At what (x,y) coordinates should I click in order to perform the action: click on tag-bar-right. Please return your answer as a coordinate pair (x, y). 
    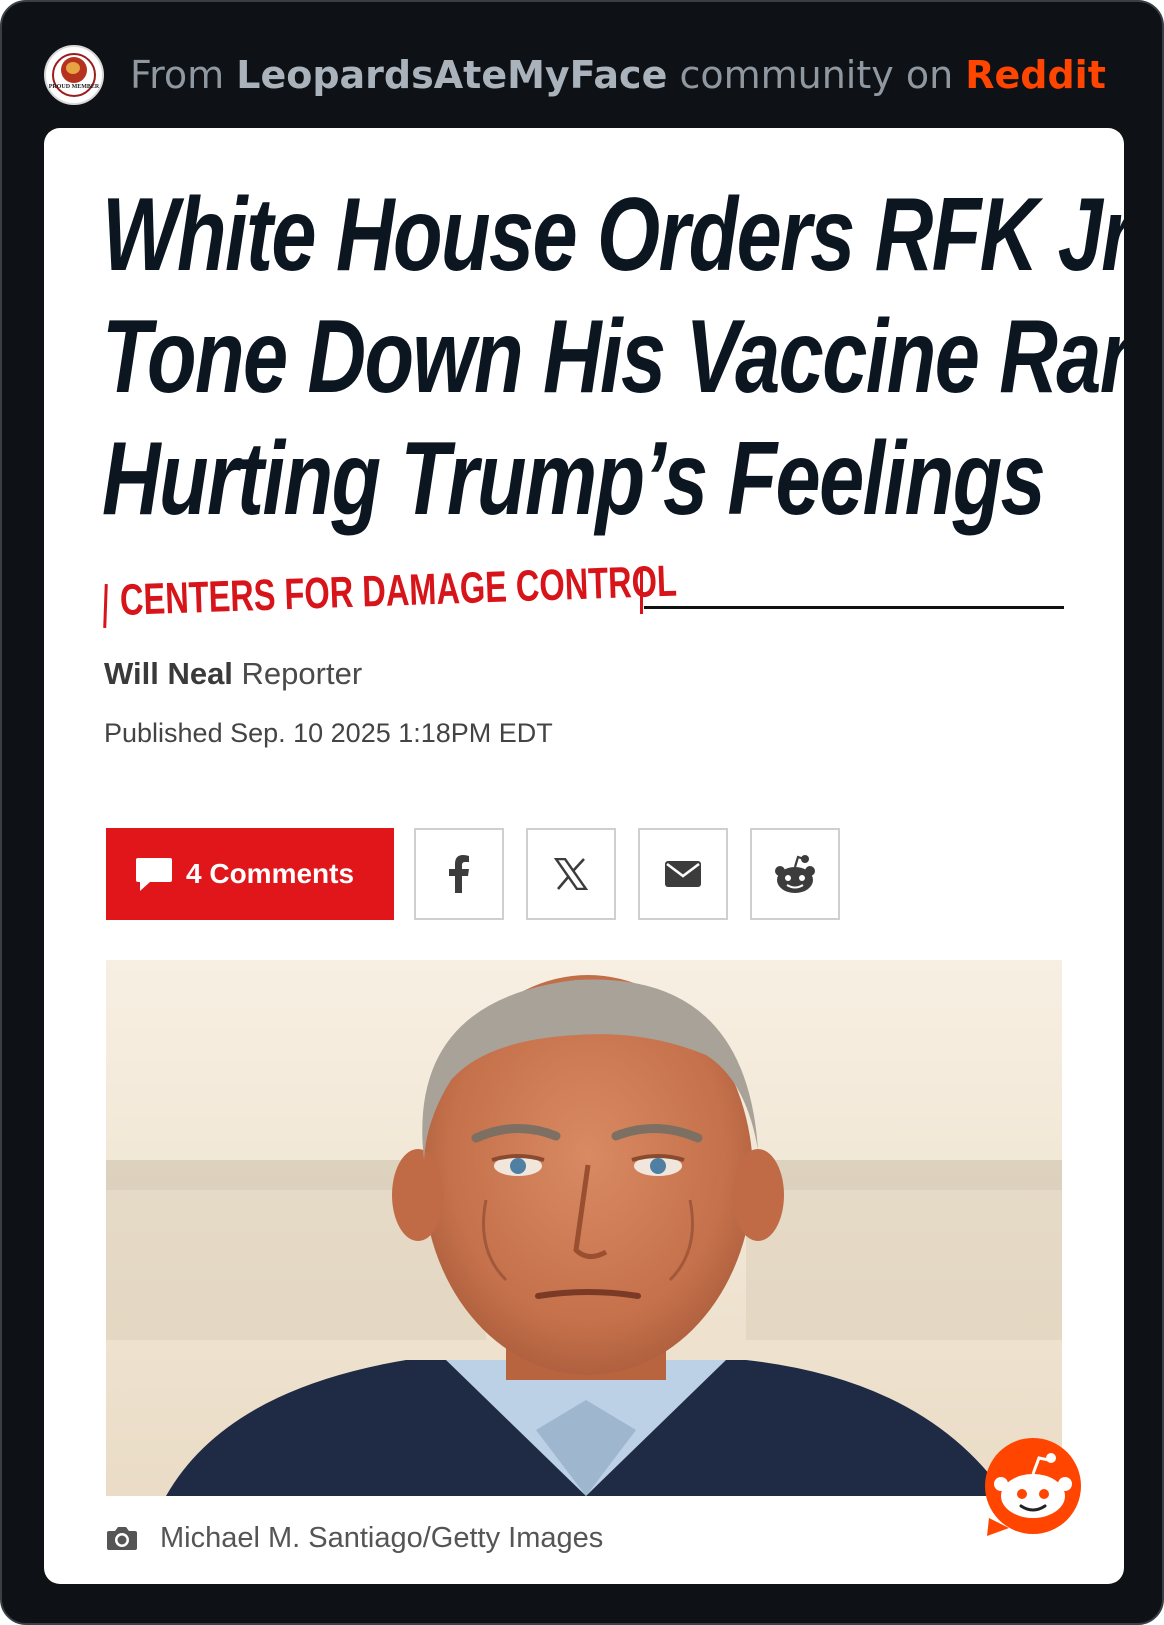
    Looking at the image, I should click on (641, 592).